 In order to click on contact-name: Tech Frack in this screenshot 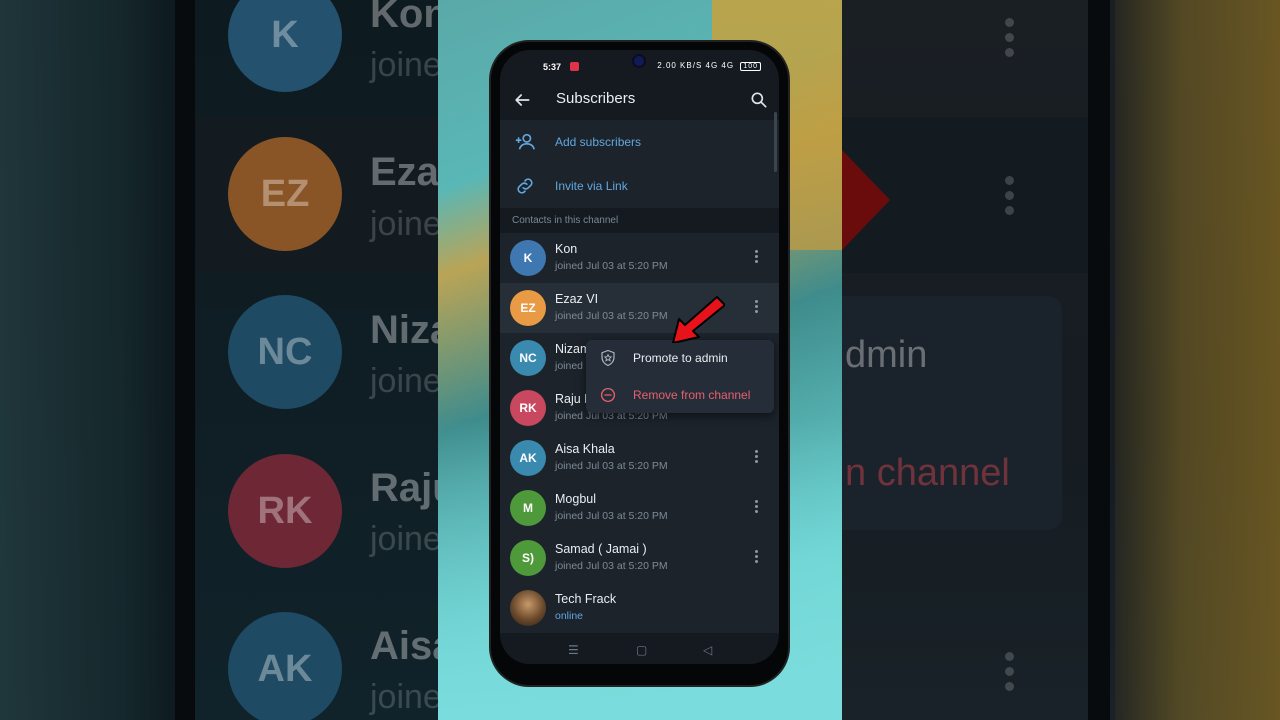, I will do `click(586, 599)`.